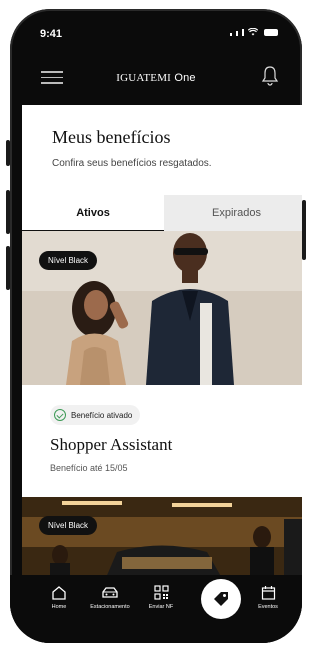  I want to click on benefit-title: Shopper Assistant, so click(111, 444).